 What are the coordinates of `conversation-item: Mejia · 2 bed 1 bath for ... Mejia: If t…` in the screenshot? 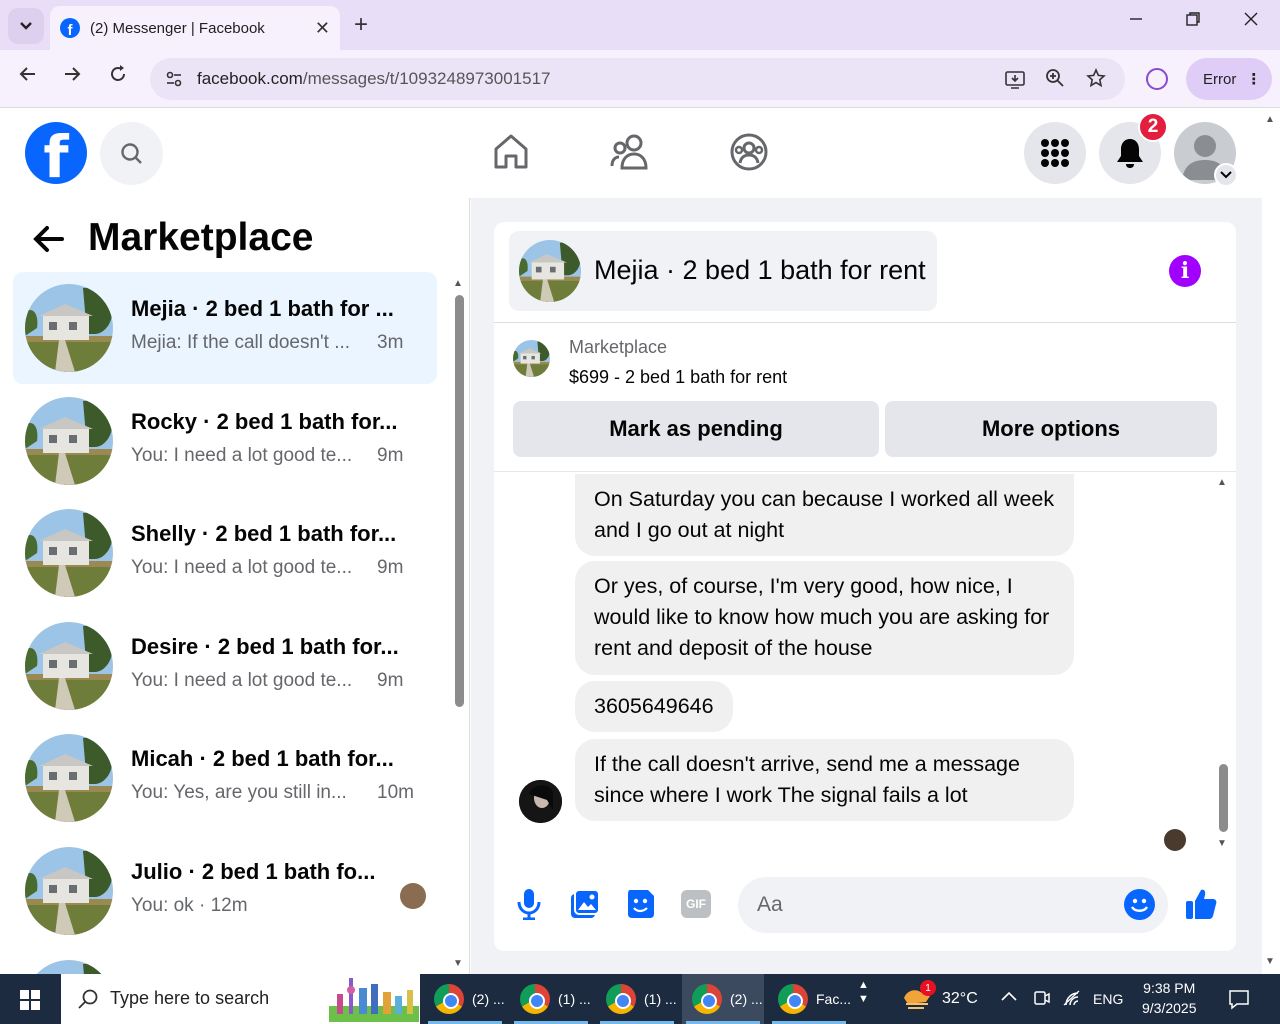 It's located at (225, 328).